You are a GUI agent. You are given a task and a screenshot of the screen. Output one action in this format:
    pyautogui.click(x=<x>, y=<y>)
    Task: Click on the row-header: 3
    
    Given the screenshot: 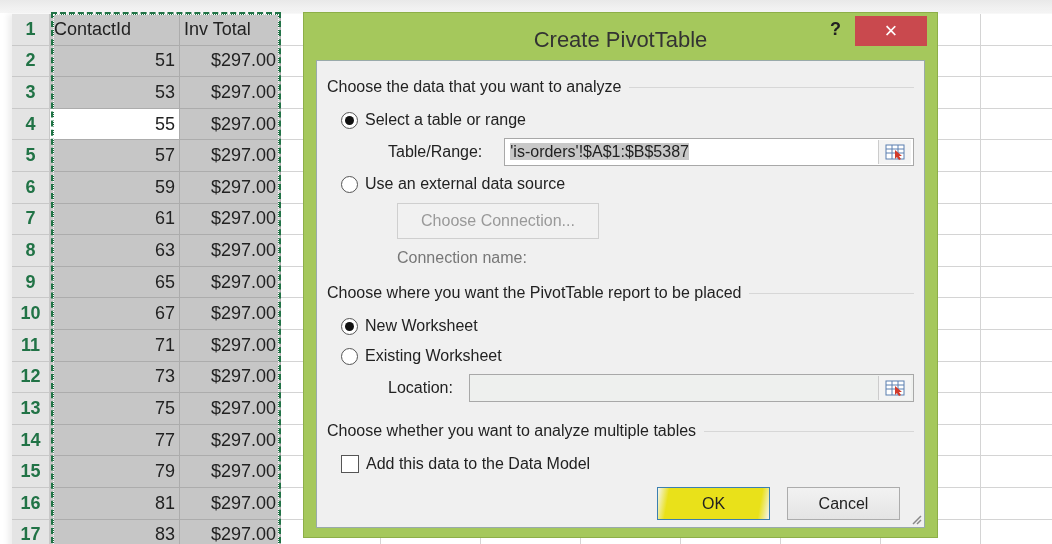 What is the action you would take?
    pyautogui.click(x=31, y=93)
    